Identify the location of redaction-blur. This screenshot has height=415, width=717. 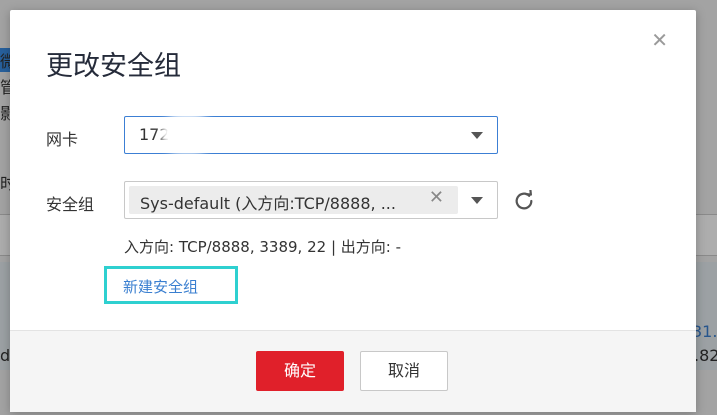
(187, 134).